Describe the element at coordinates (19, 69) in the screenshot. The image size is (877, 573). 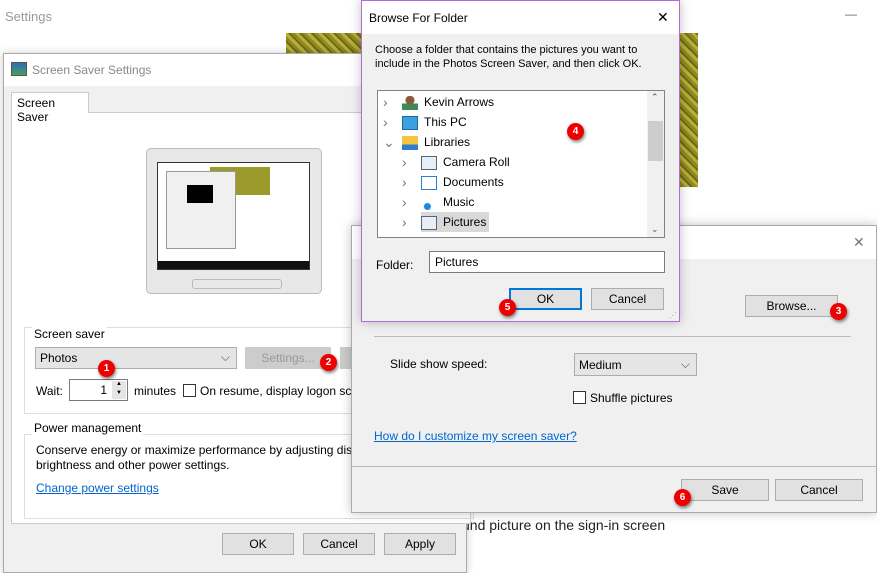
I see `screen-saver-app-icon` at that location.